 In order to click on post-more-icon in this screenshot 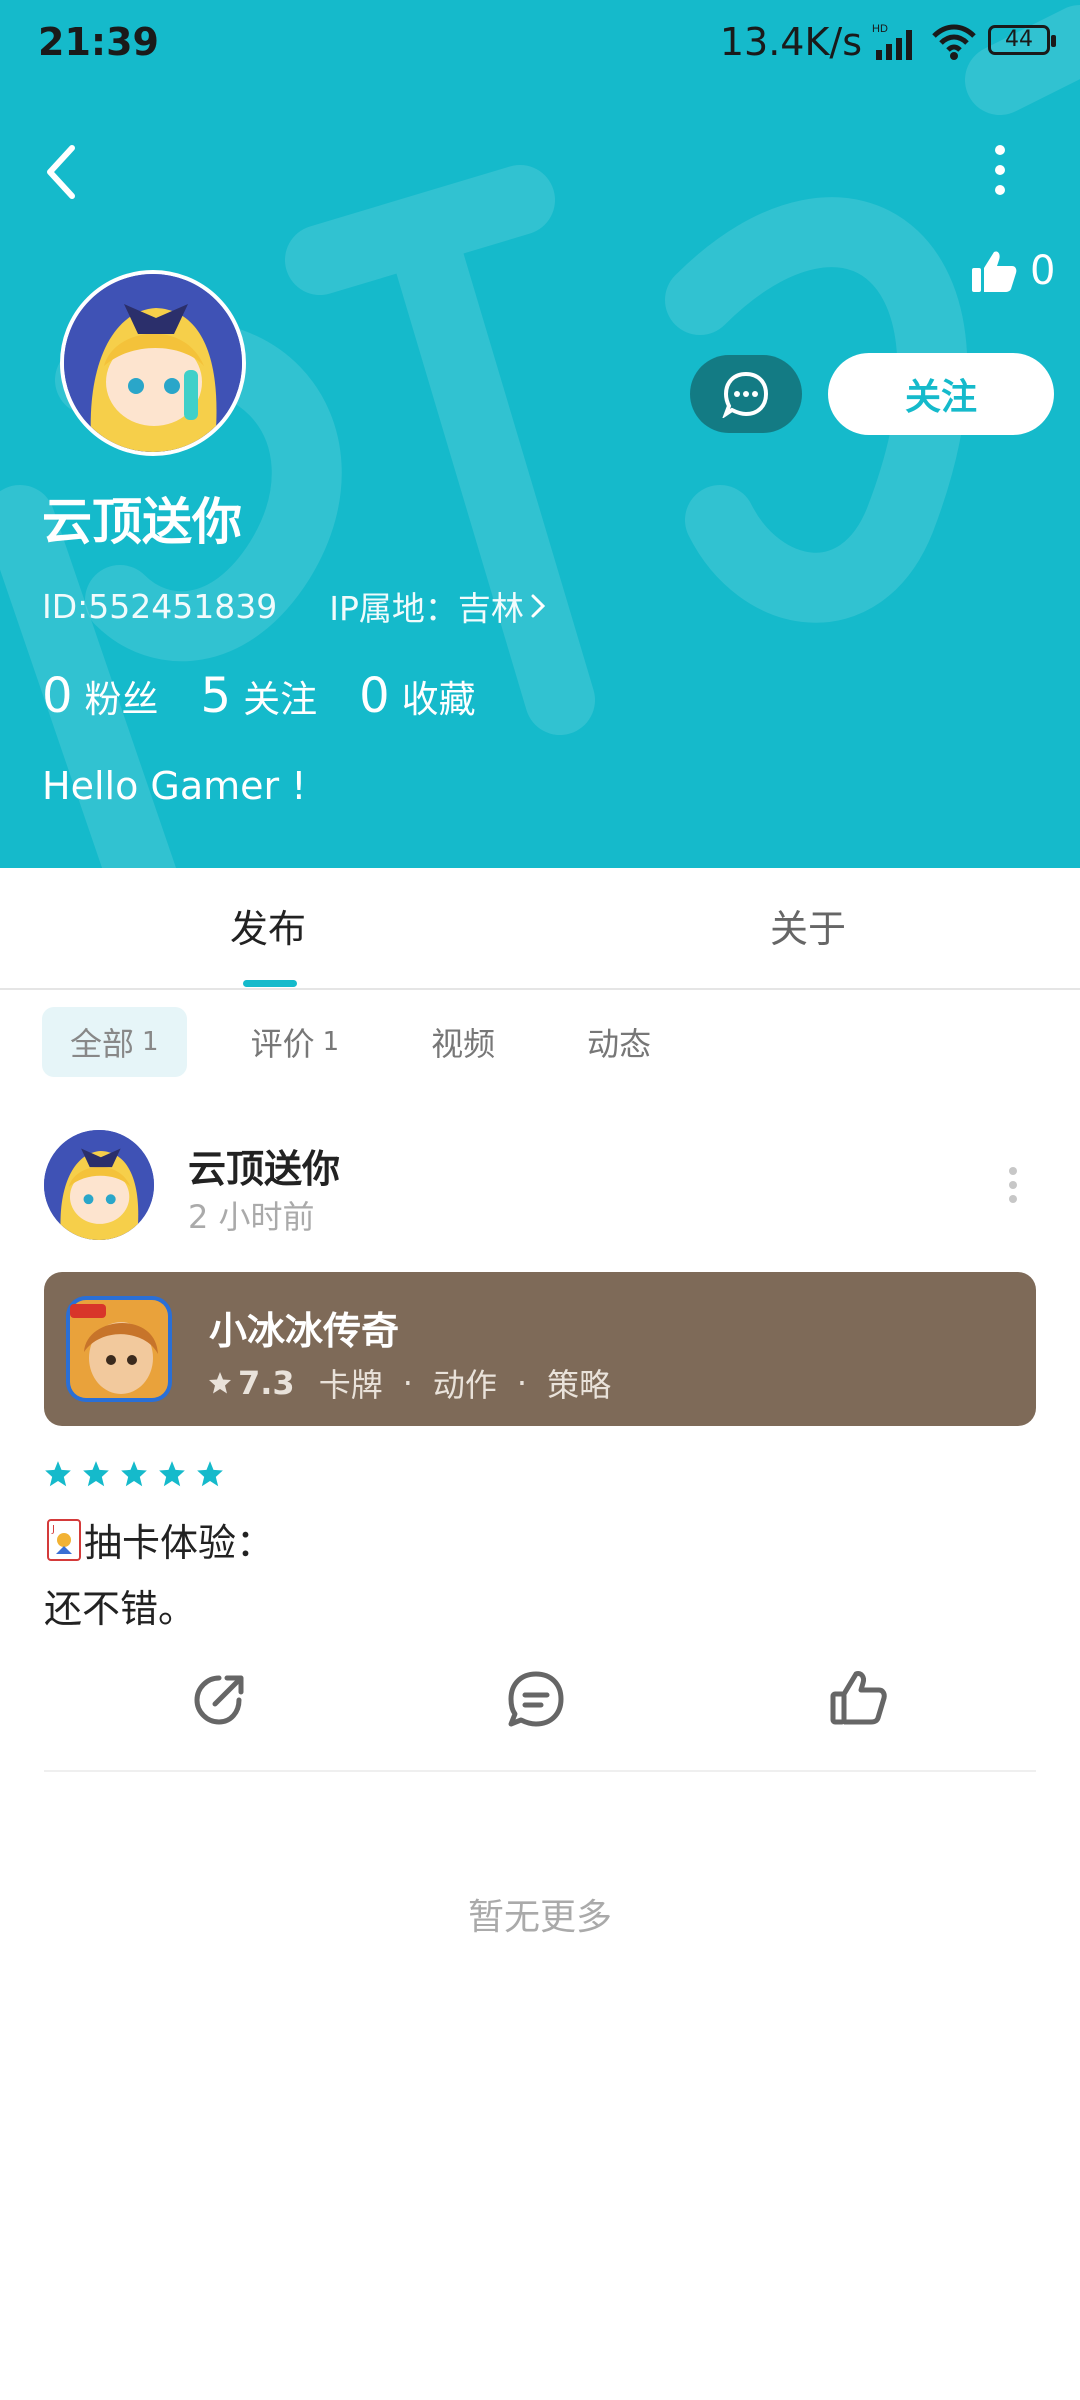, I will do `click(1013, 1185)`.